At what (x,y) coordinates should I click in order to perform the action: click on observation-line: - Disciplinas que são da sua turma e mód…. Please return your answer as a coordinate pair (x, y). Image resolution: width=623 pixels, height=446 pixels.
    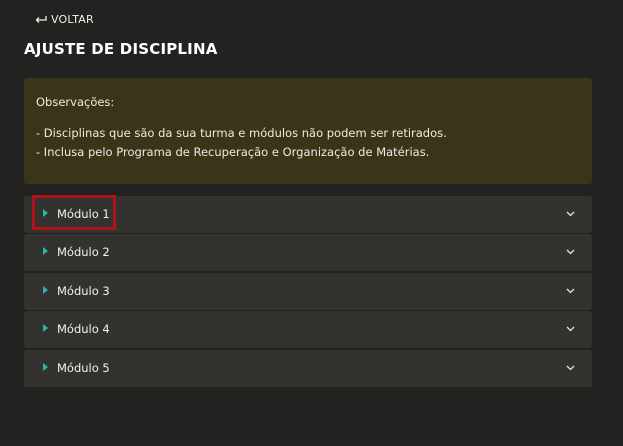
    Looking at the image, I should click on (241, 133).